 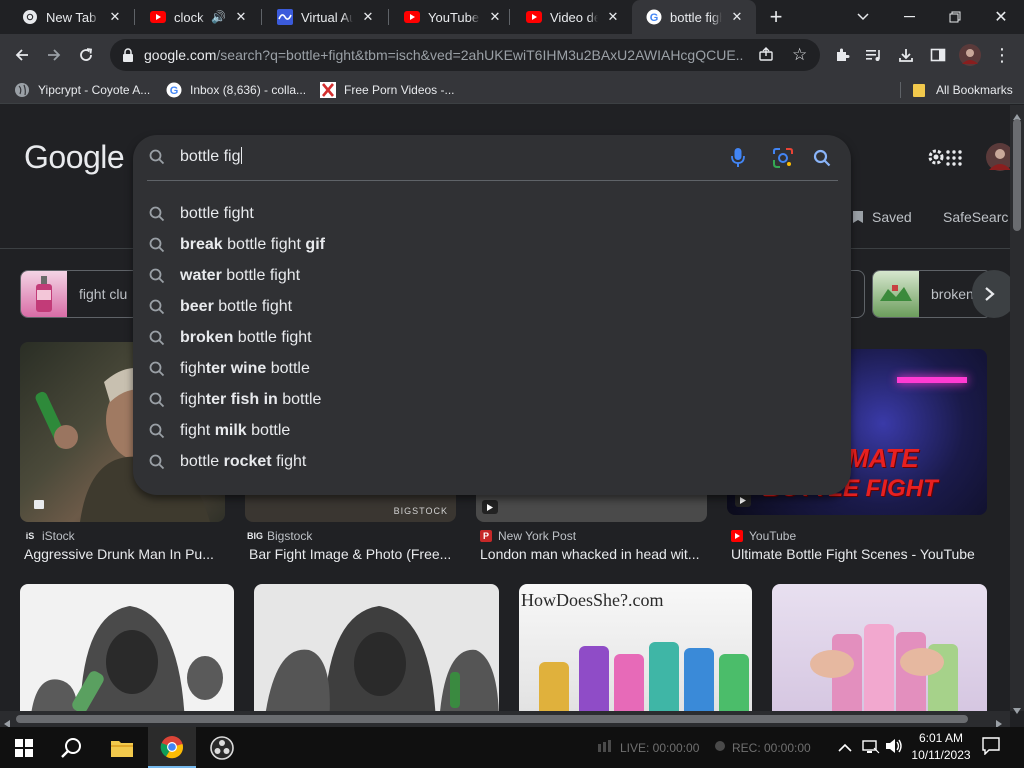 I want to click on suggestion-item: broken bottle fight, so click(x=492, y=337).